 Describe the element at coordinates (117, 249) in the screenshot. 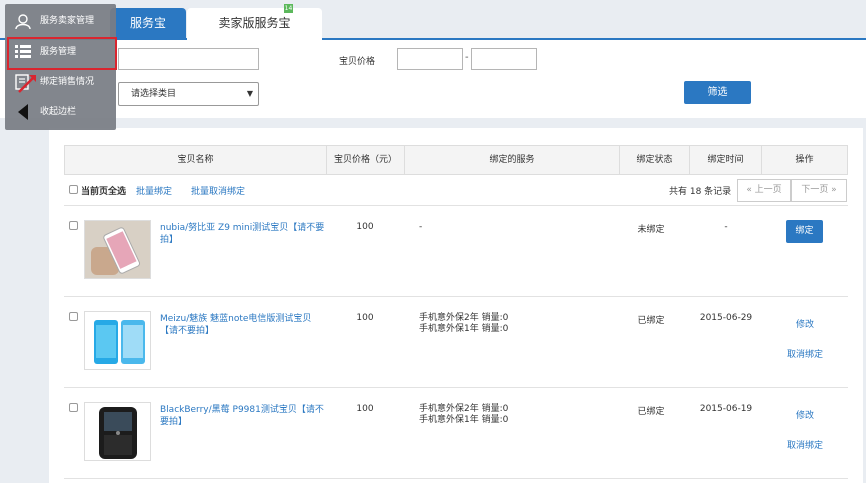

I see `product-image-nubia` at that location.